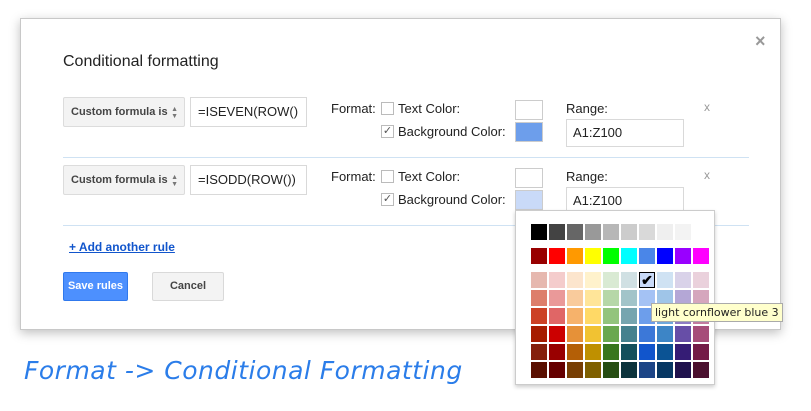 The width and height of the screenshot is (811, 411). I want to click on add-rule-link: + Add another rule, so click(122, 247).